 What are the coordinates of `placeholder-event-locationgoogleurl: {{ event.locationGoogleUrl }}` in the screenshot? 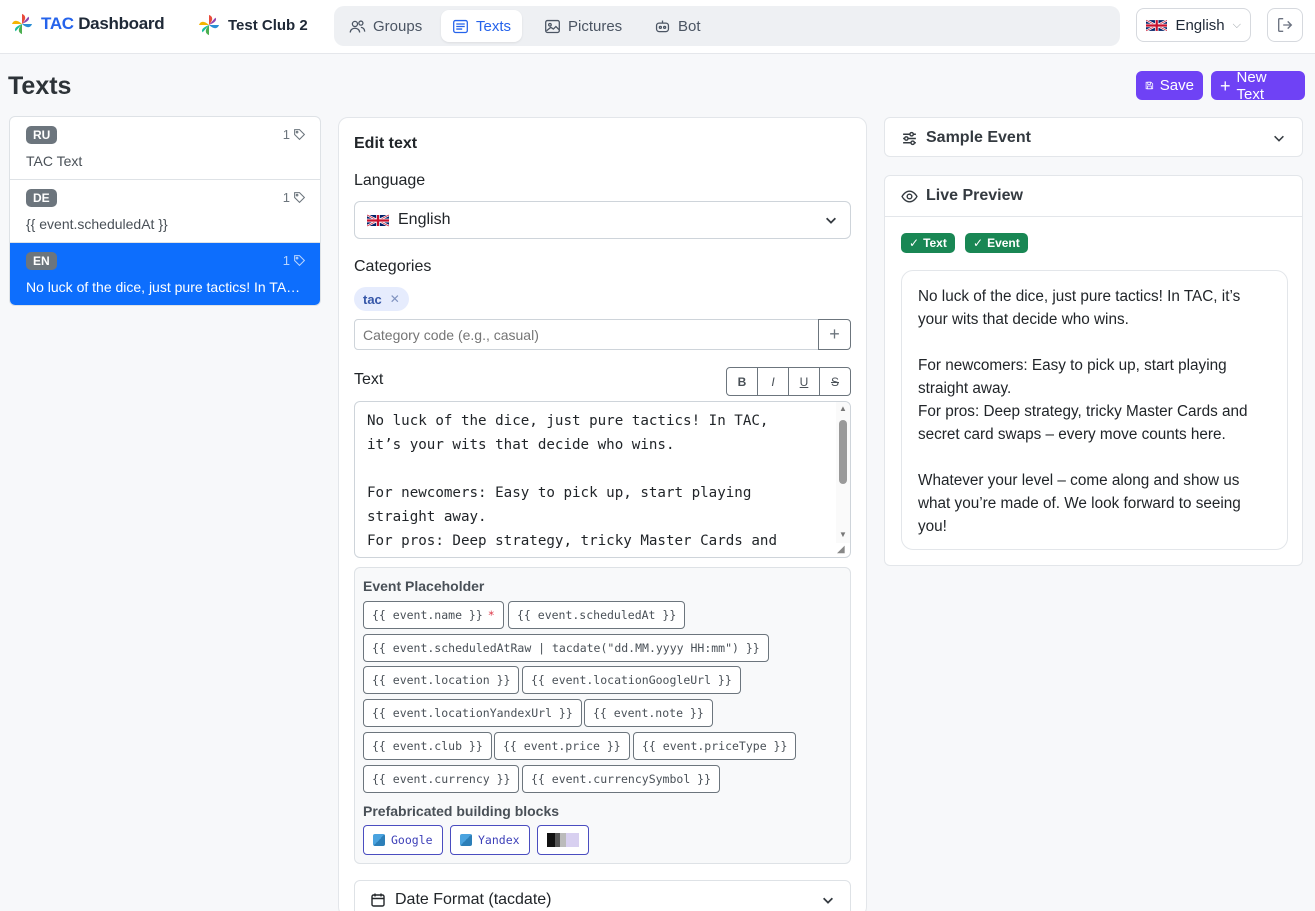 It's located at (631, 680).